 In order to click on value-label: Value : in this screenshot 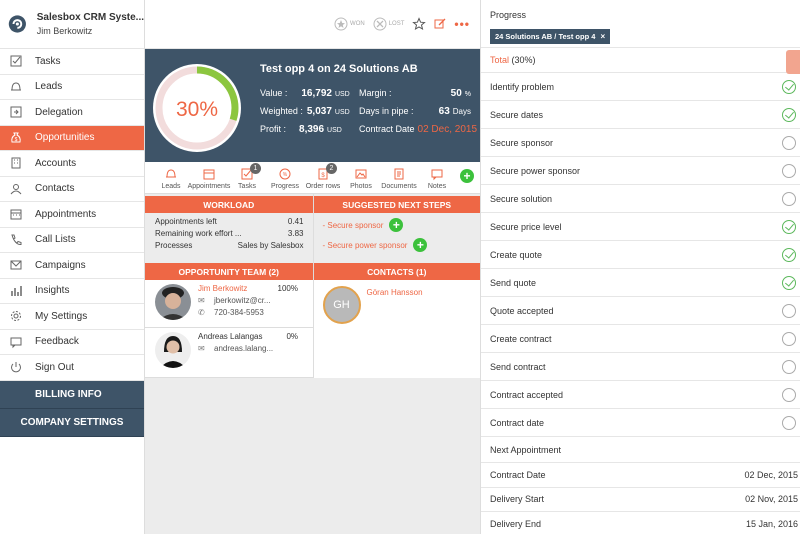, I will do `click(274, 93)`.